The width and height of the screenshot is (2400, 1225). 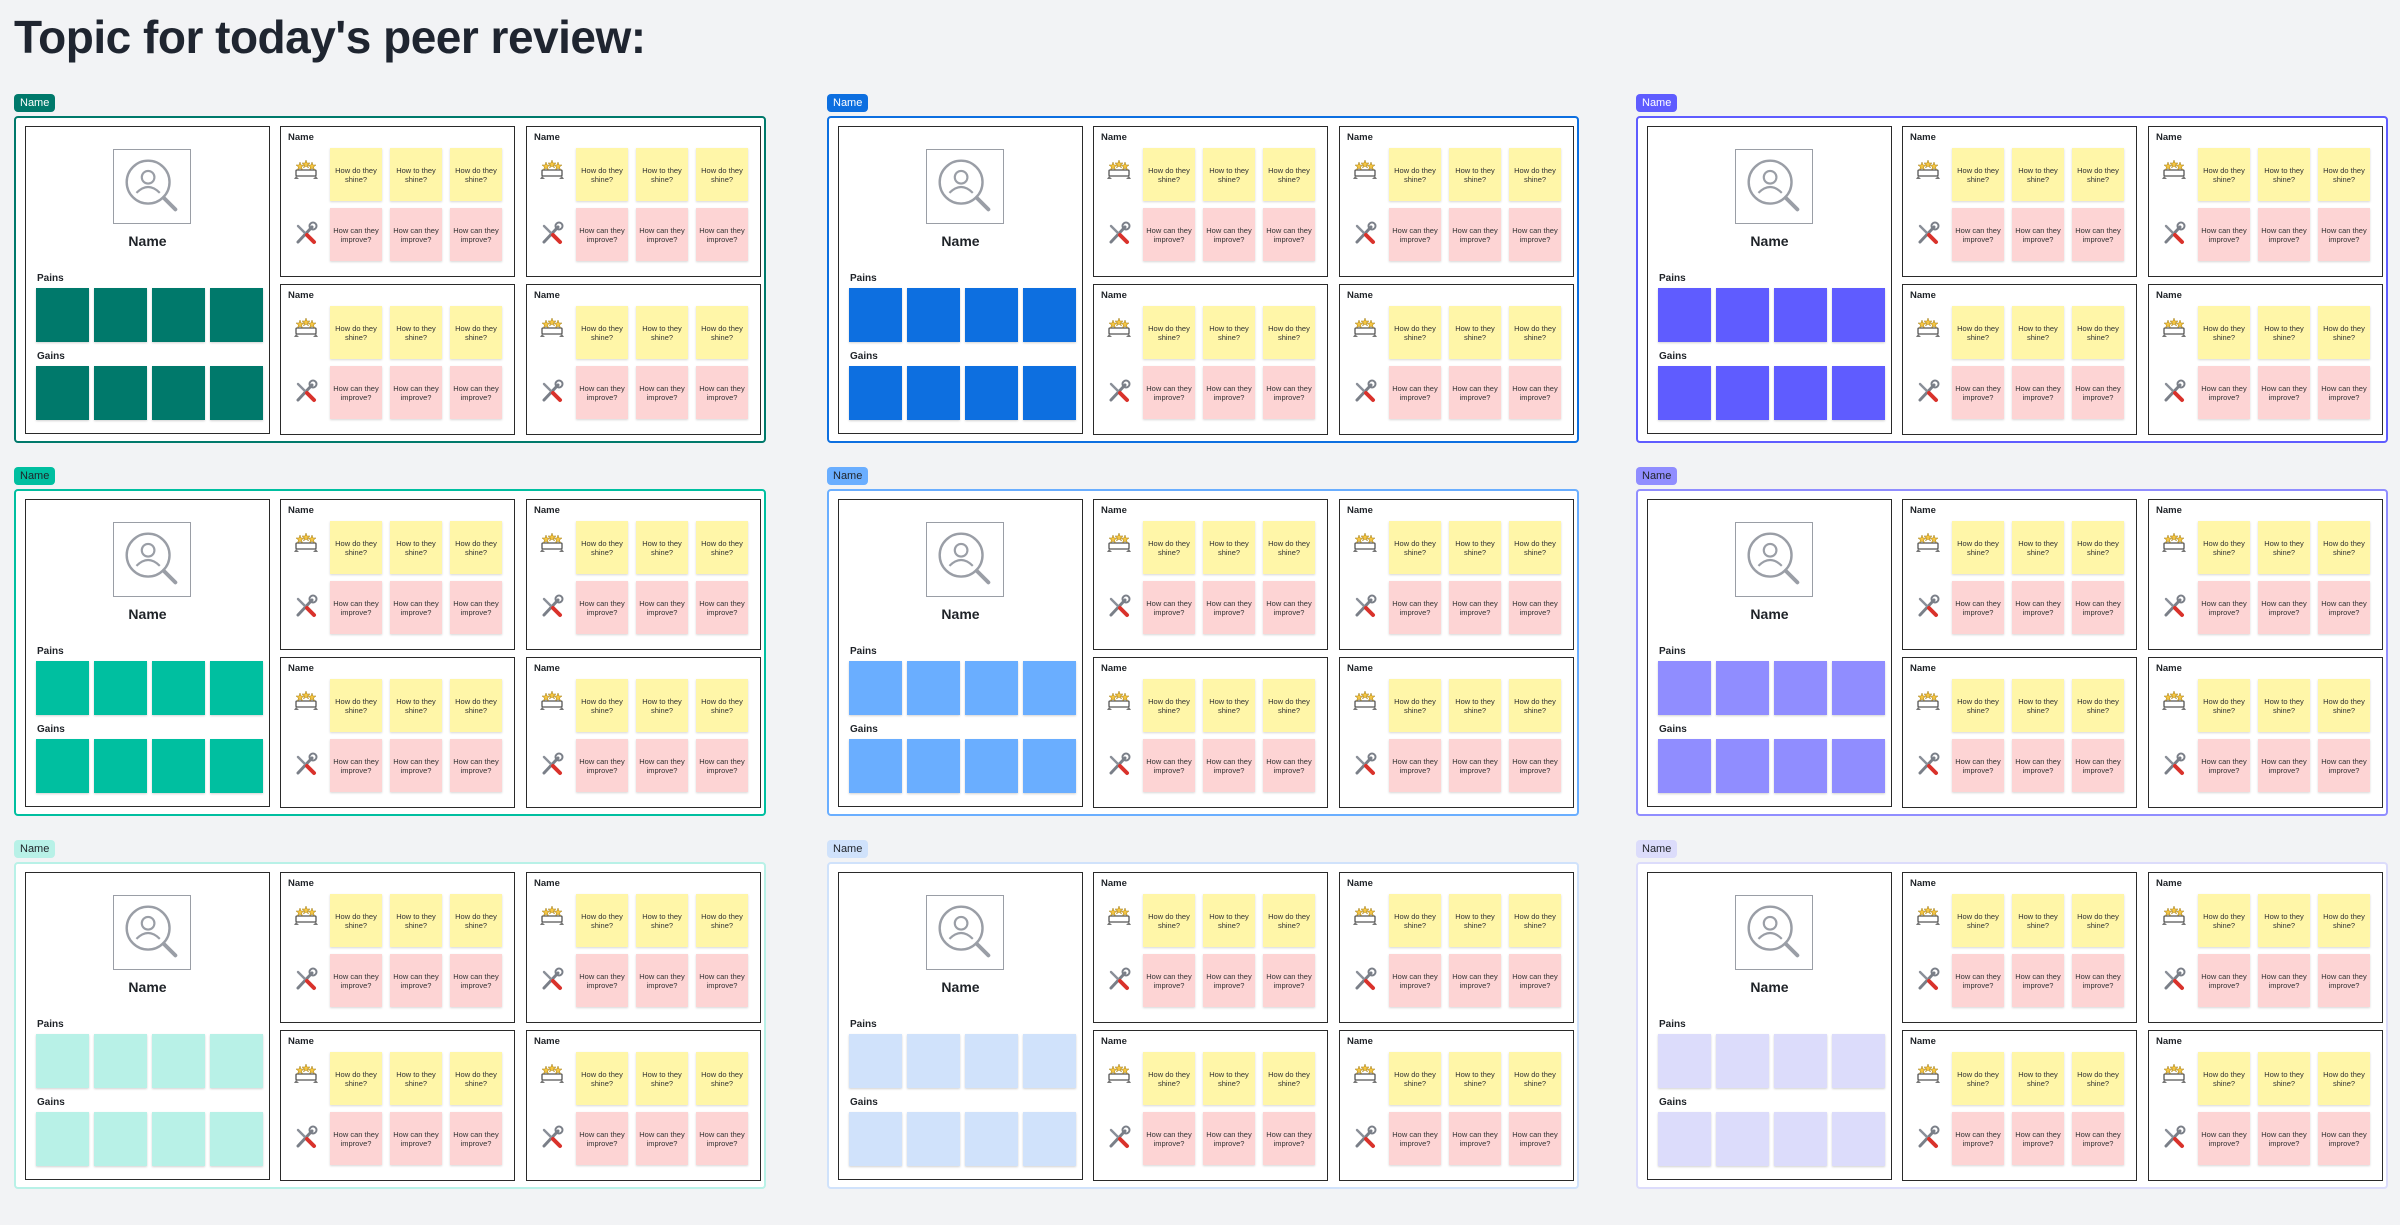 I want to click on frame-name-tag: Name, so click(x=1657, y=103).